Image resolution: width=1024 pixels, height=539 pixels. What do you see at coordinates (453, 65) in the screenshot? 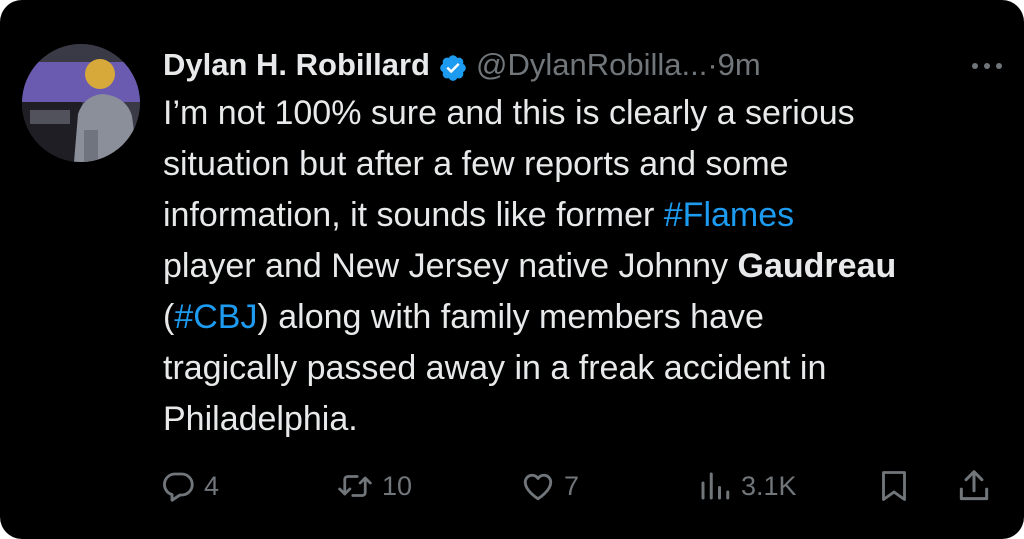
I see `verified-badge-icon` at bounding box center [453, 65].